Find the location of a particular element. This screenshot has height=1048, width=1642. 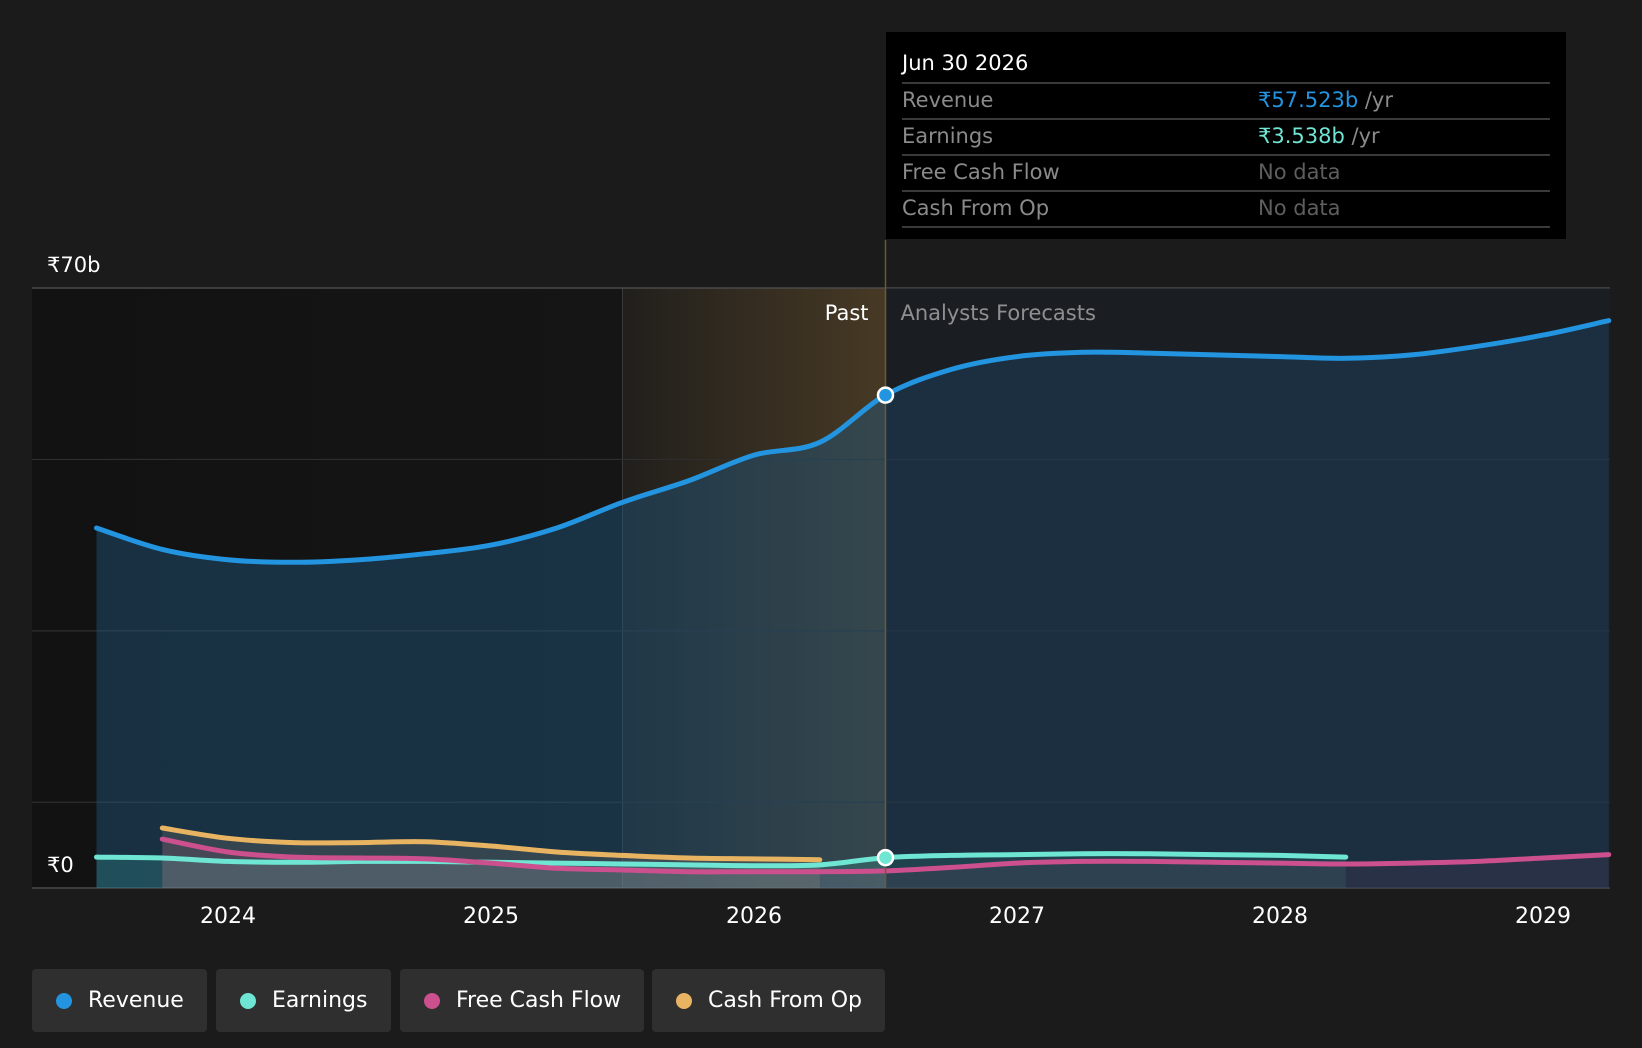

tooltip-label: Earnings is located at coordinates (948, 136).